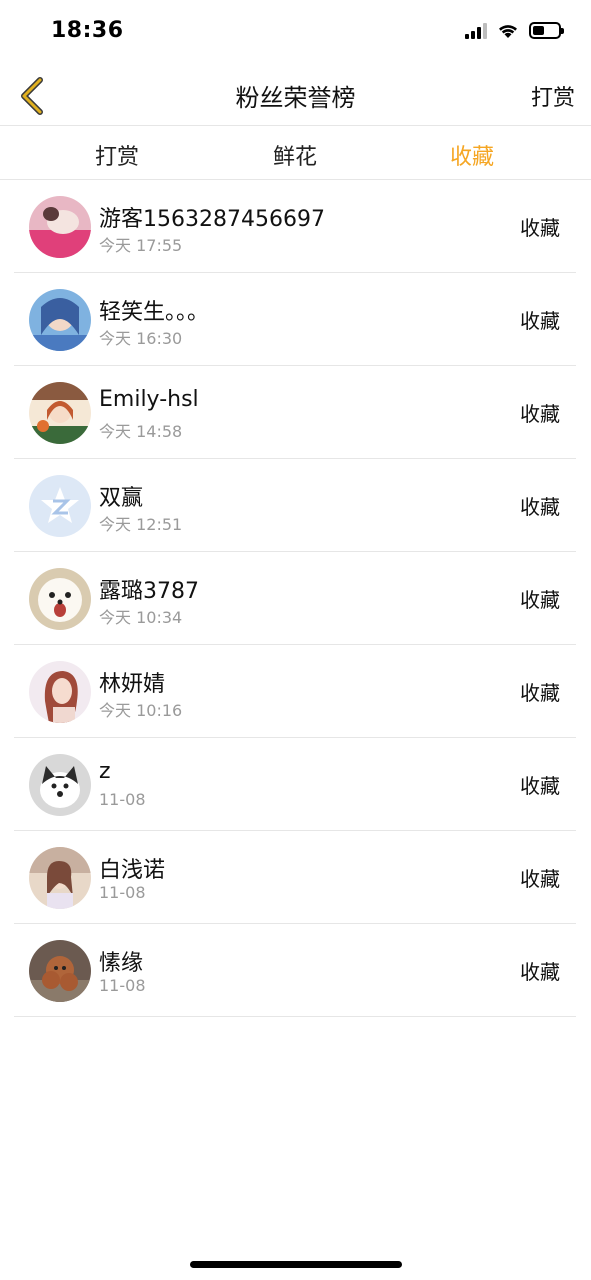 The height and width of the screenshot is (1280, 591). What do you see at coordinates (295, 319) in the screenshot?
I see `list-item: 轻笑生。。。今天 16:30 收藏` at bounding box center [295, 319].